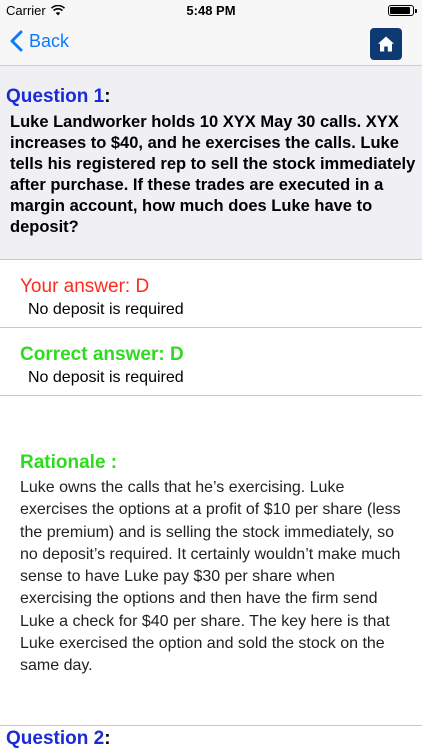 Image resolution: width=422 pixels, height=750 pixels. I want to click on next-question-colon: :, so click(107, 738).